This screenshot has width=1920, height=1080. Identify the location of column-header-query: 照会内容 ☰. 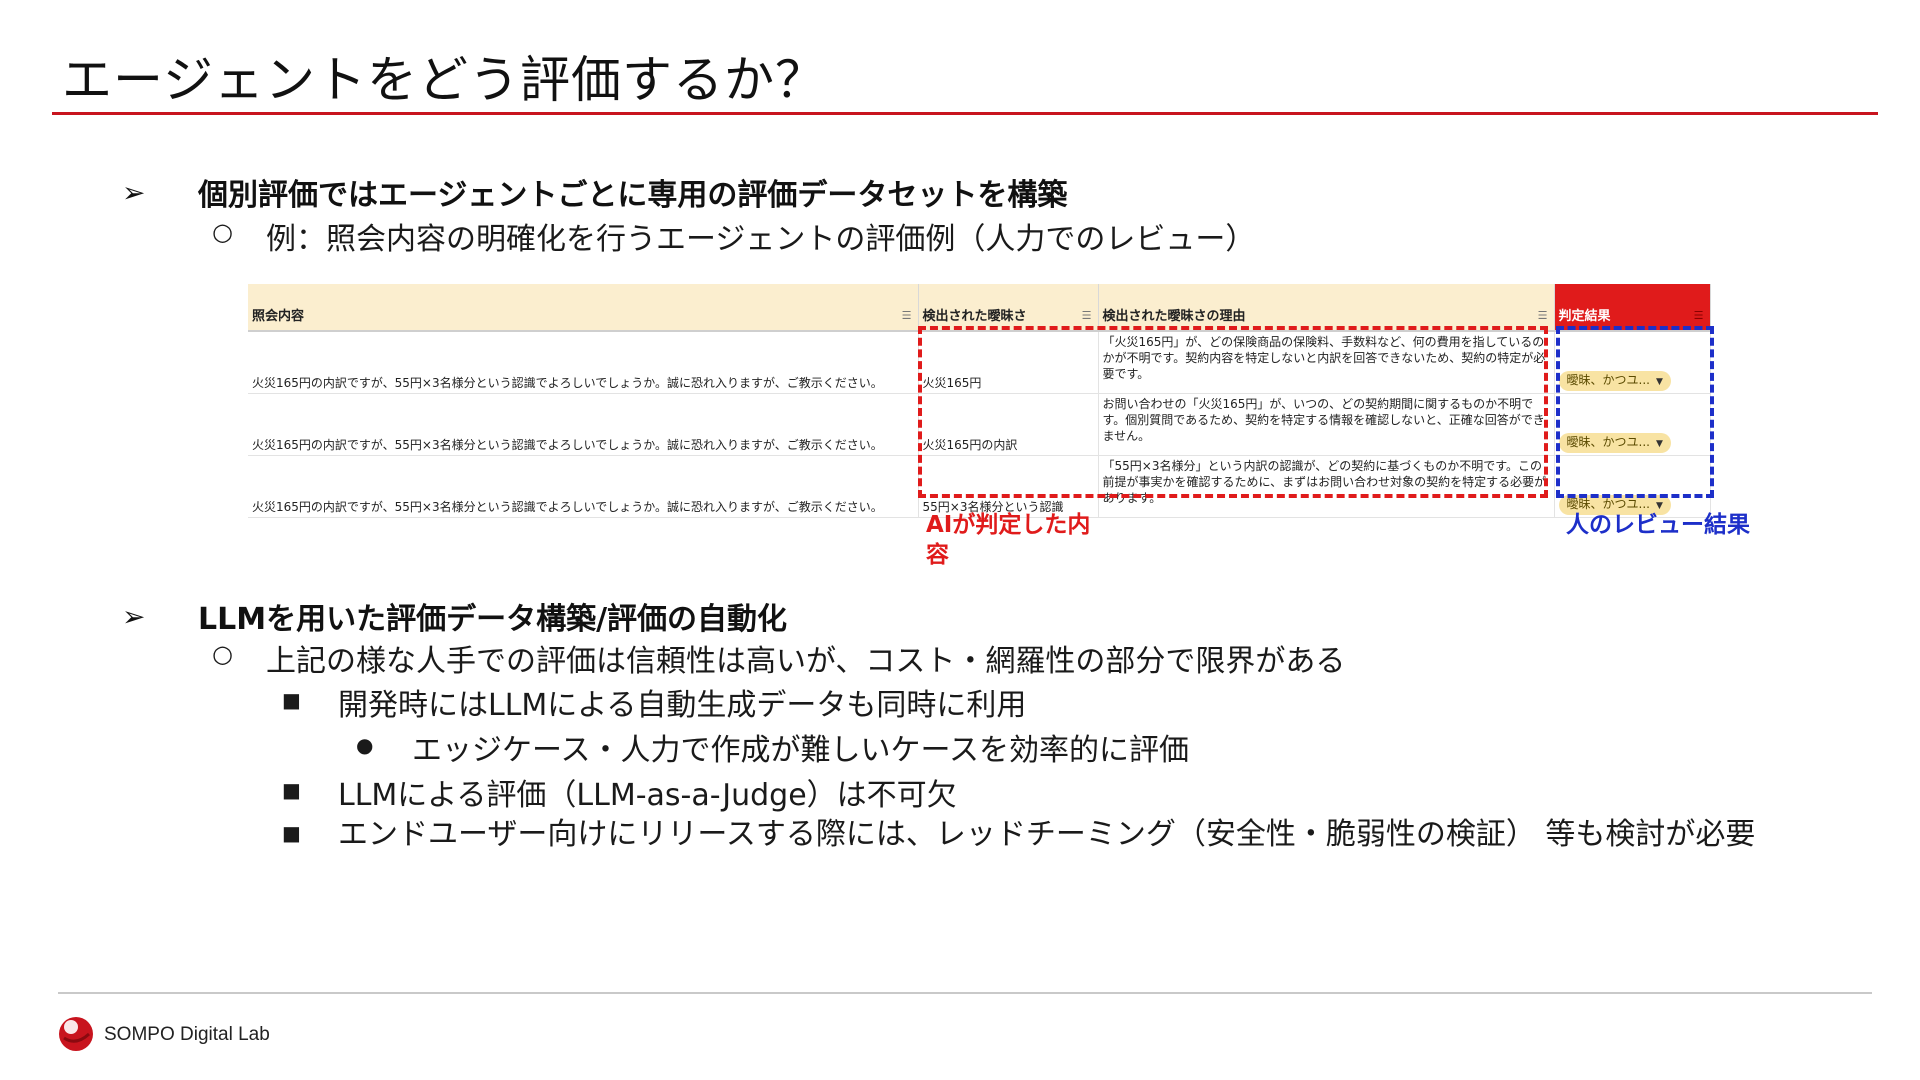
(583, 308).